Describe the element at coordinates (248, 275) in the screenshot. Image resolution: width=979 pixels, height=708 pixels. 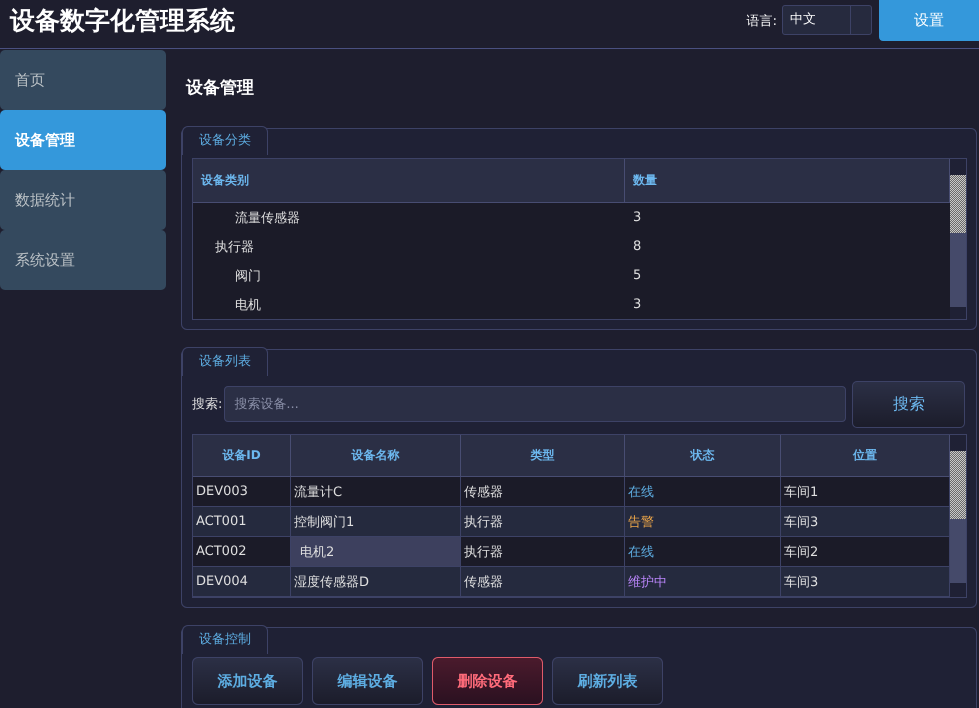
I see `tree-item: 阀门` at that location.